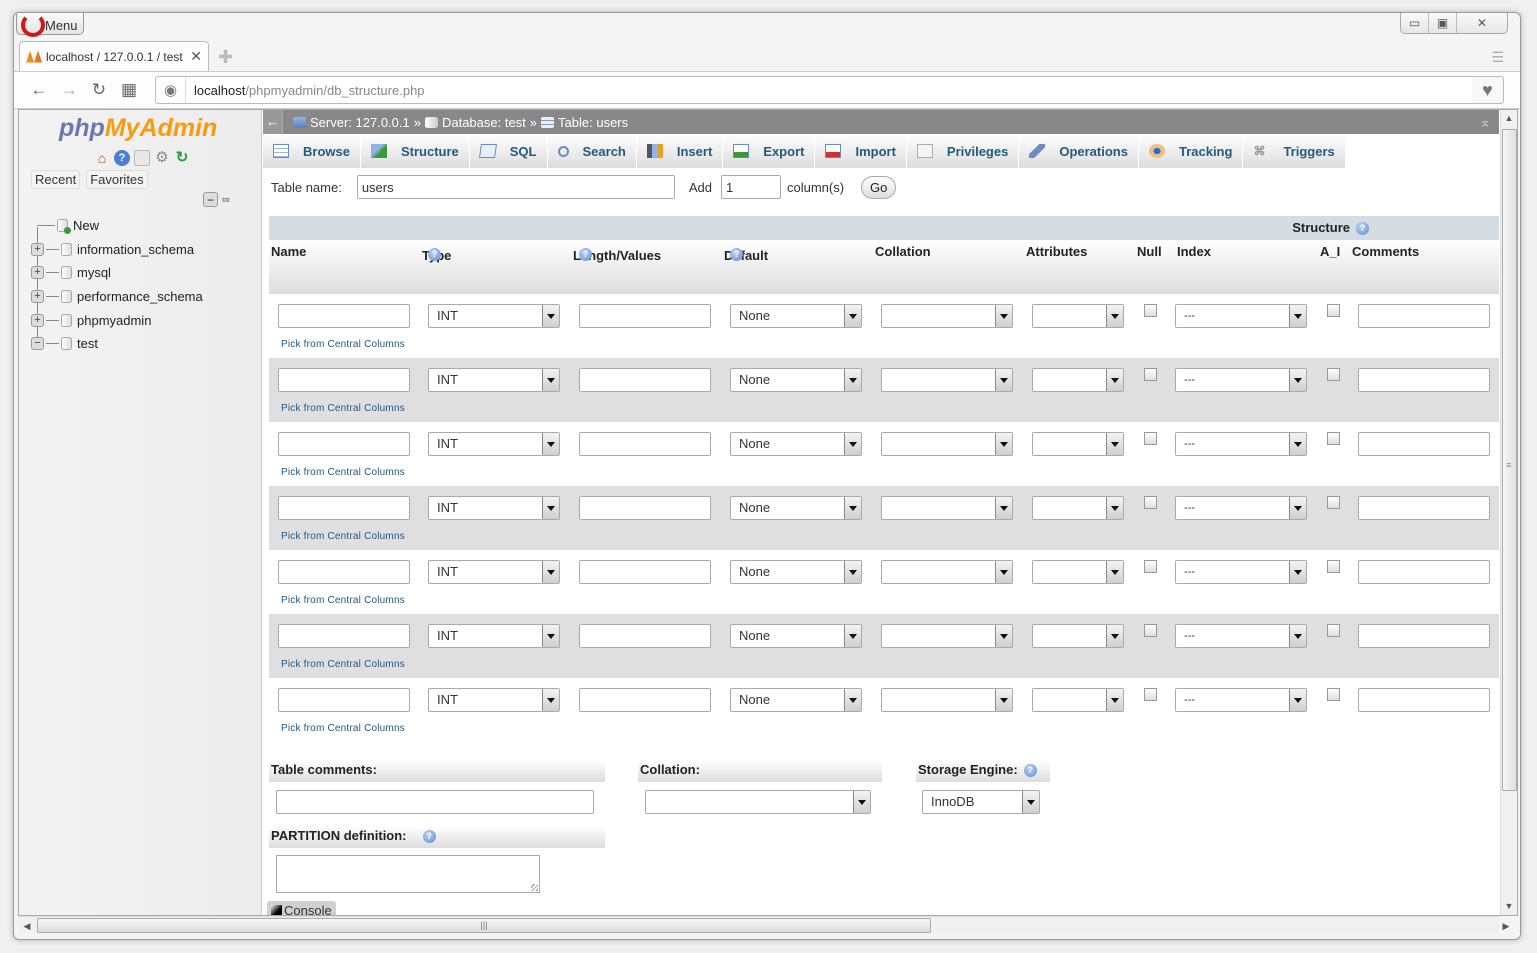  Describe the element at coordinates (142, 158) in the screenshot. I see `documentation-icon` at that location.